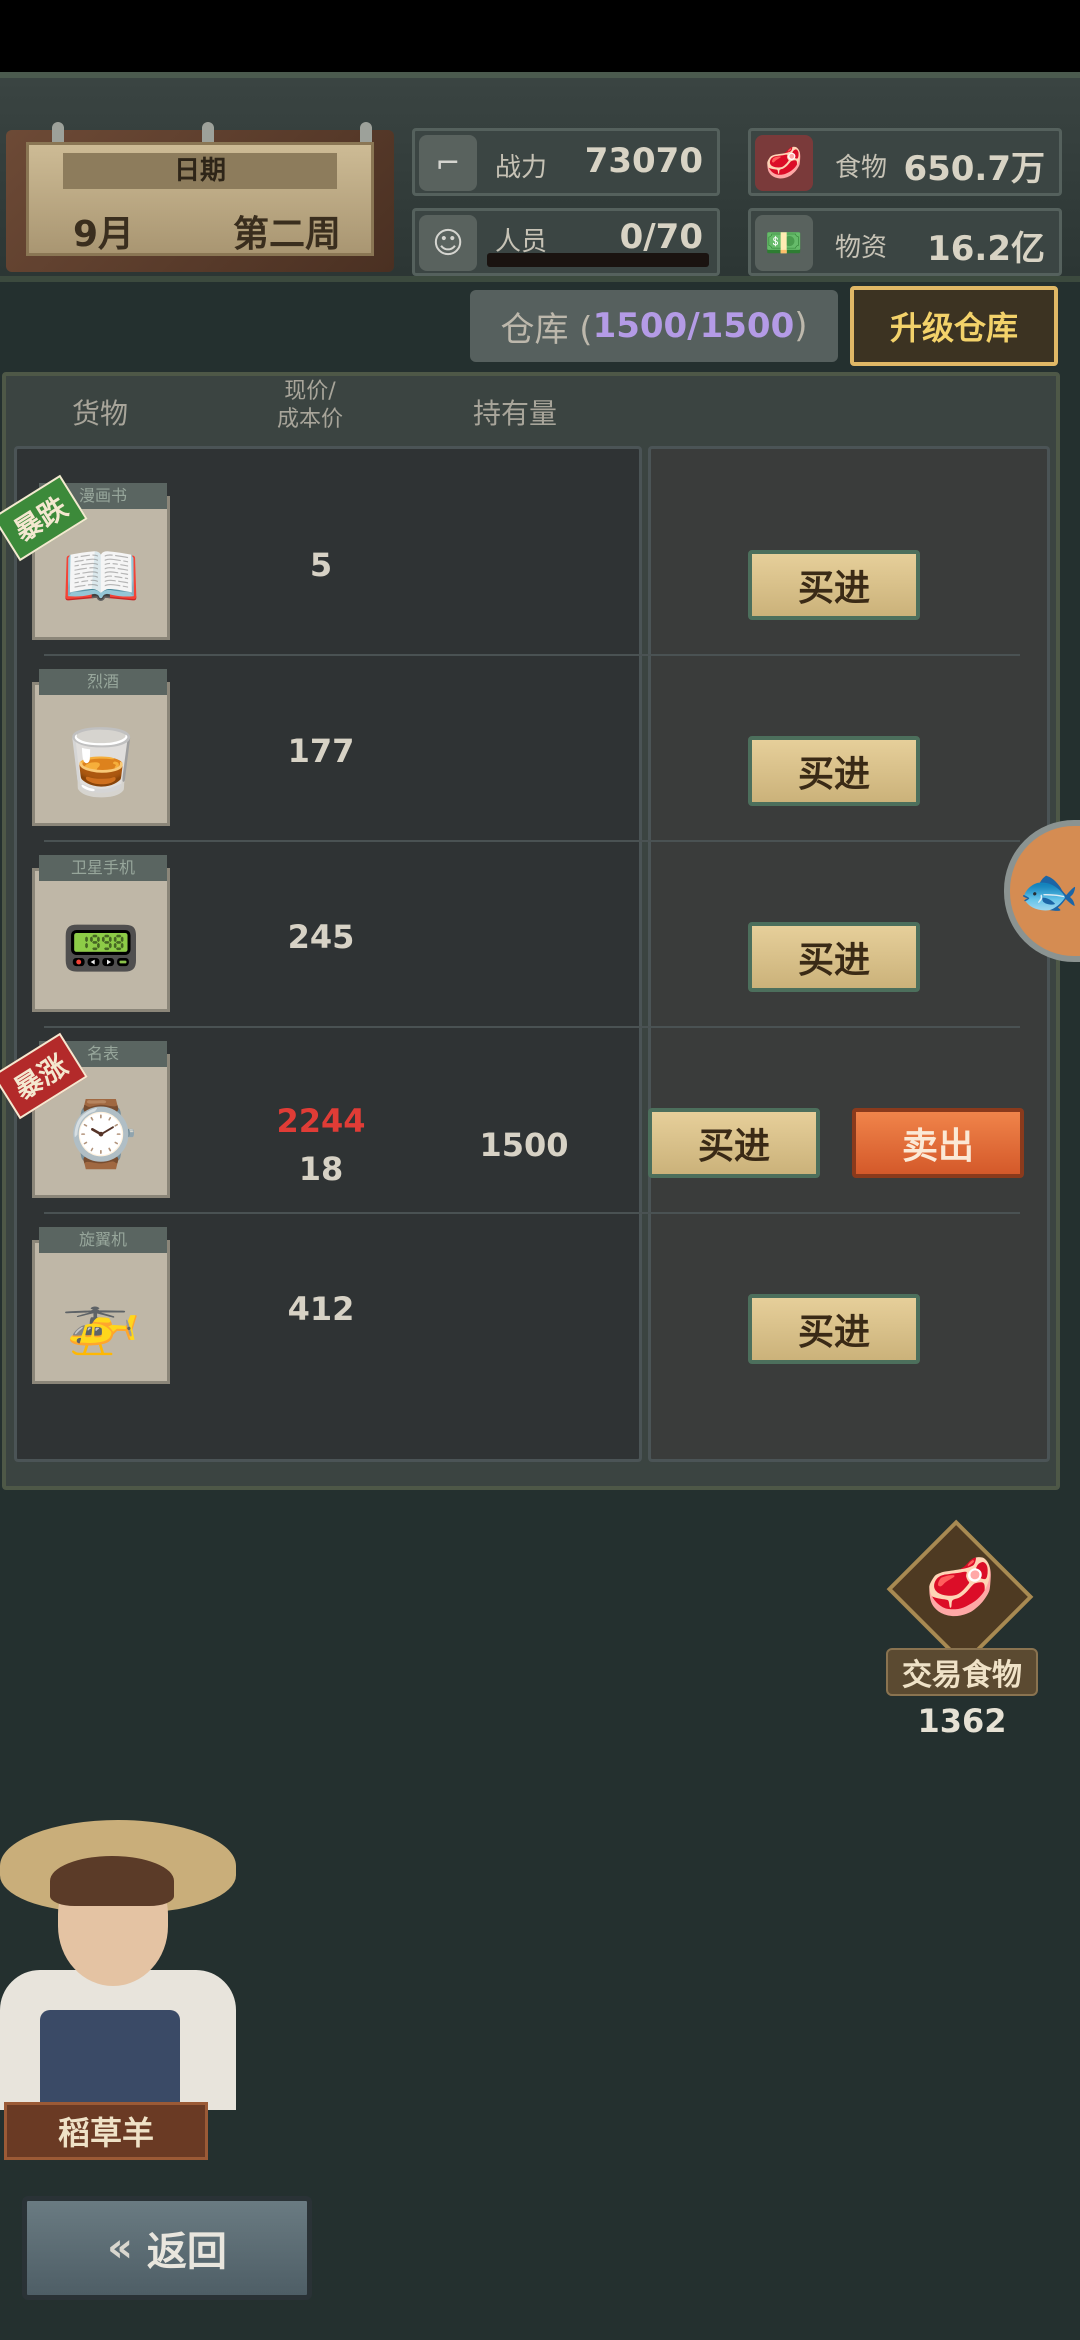 The image size is (1080, 2340). What do you see at coordinates (99, 413) in the screenshot?
I see `column-header-goods: 货物` at bounding box center [99, 413].